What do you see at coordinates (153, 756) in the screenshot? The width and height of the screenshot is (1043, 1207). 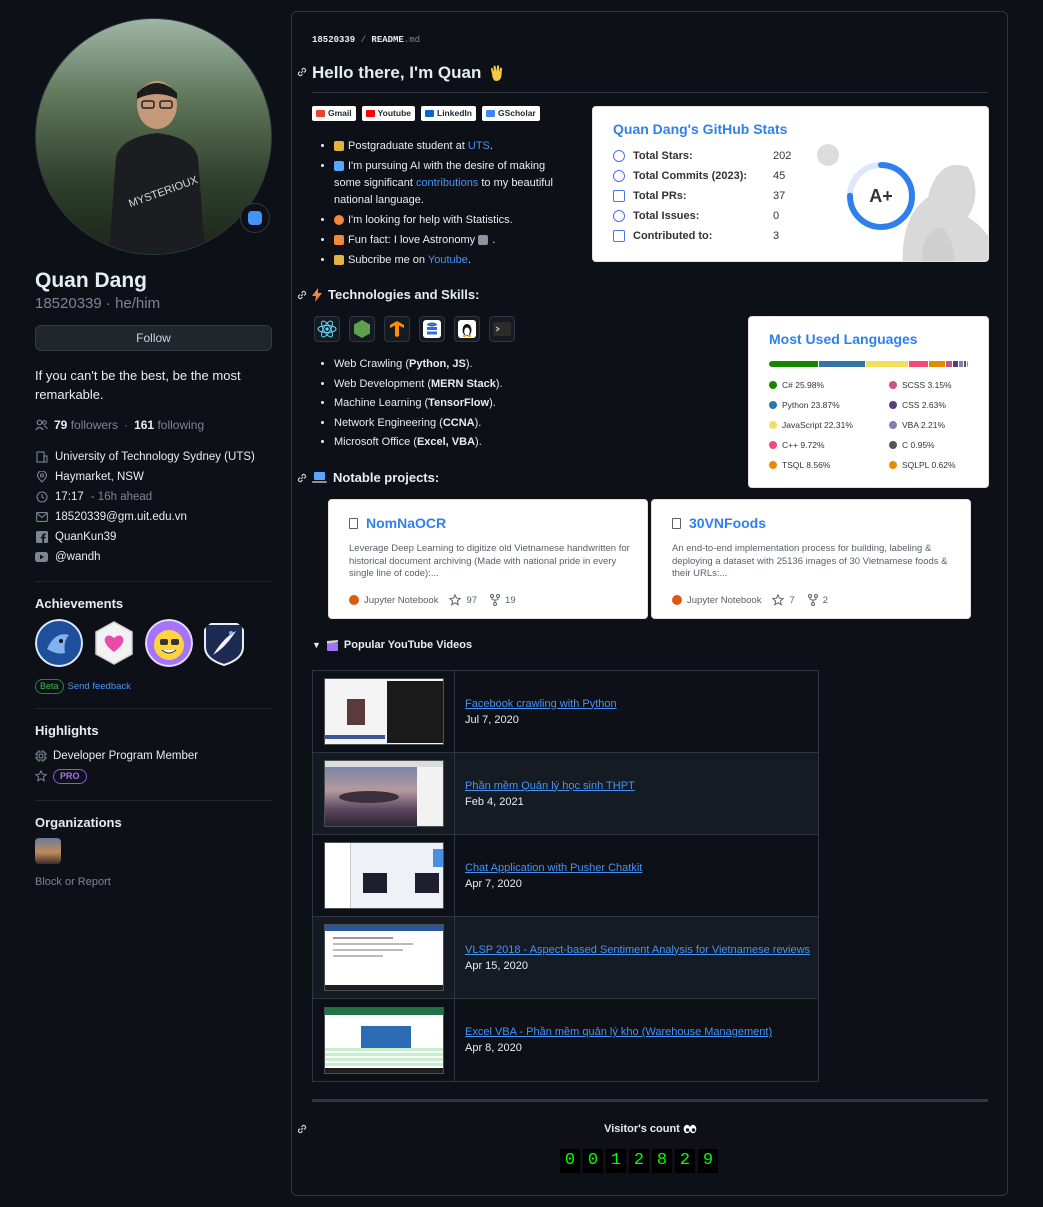 I see `highlight-developer-program: Developer Program Member` at bounding box center [153, 756].